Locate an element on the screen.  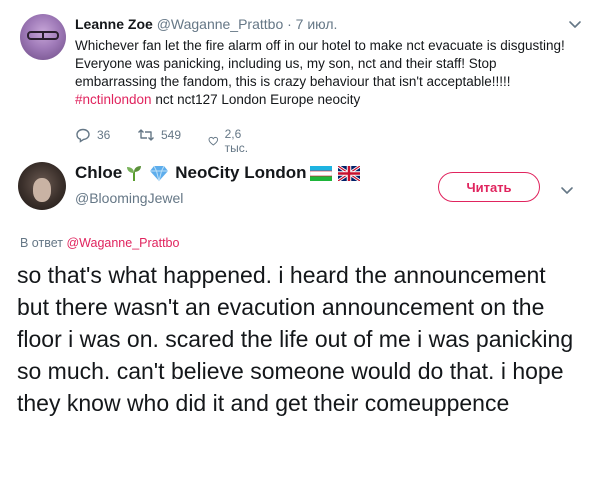
uk-flag is located at coordinates (348, 173).